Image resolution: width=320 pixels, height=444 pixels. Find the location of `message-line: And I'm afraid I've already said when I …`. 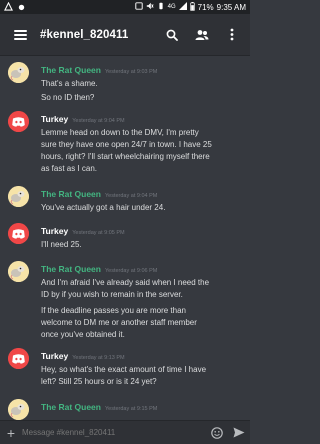

message-line: And I'm afraid I've already said when I … is located at coordinates (125, 282).